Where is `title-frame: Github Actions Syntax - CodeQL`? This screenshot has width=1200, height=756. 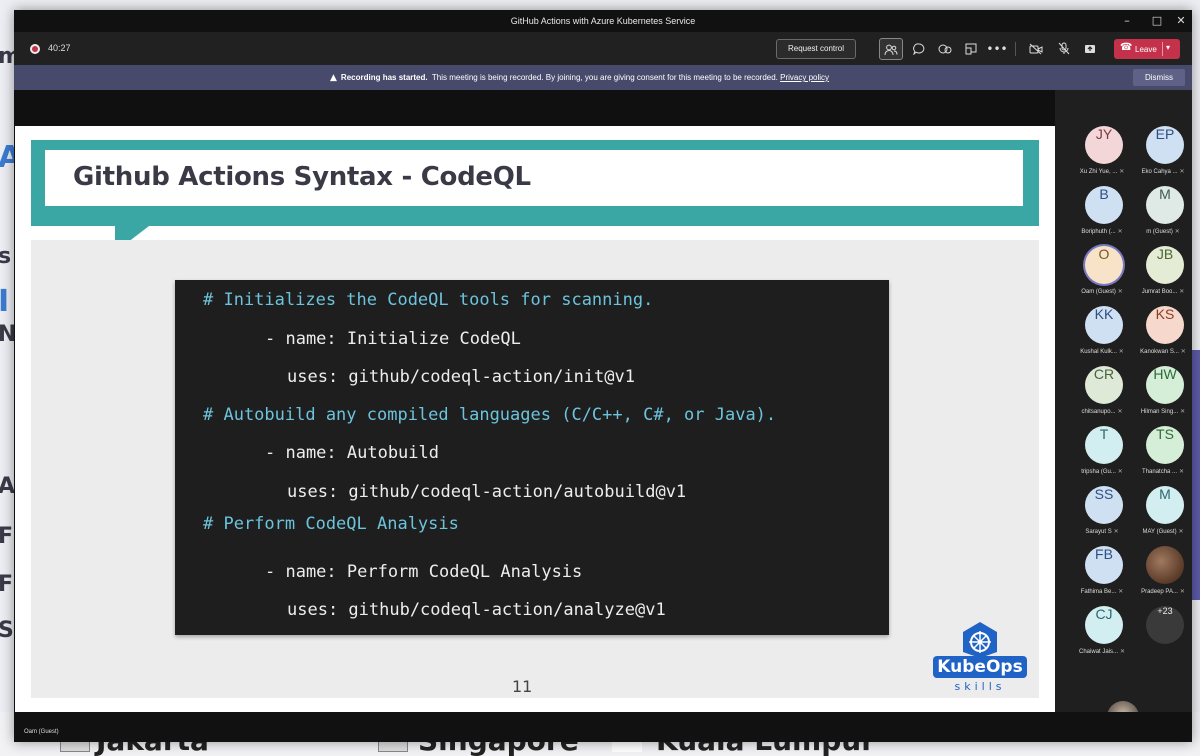
title-frame: Github Actions Syntax - CodeQL is located at coordinates (535, 183).